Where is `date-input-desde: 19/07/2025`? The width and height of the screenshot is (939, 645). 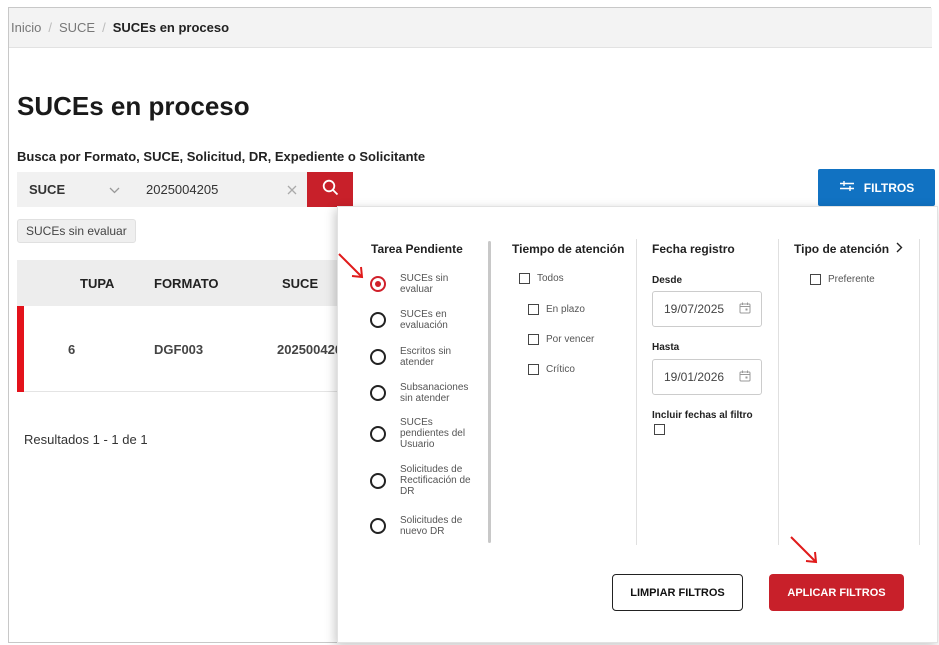
date-input-desde: 19/07/2025 is located at coordinates (707, 309).